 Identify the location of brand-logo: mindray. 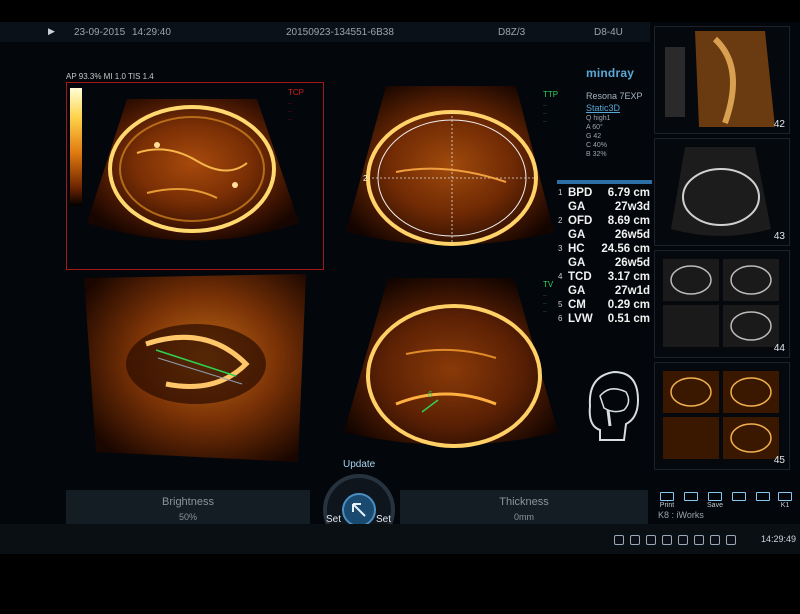
(610, 73).